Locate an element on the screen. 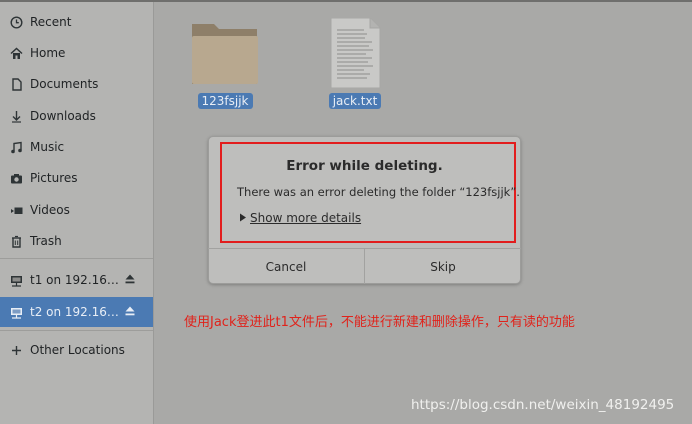 This screenshot has width=692, height=424. sidebar-item-label: Other Locations is located at coordinates (77, 350).